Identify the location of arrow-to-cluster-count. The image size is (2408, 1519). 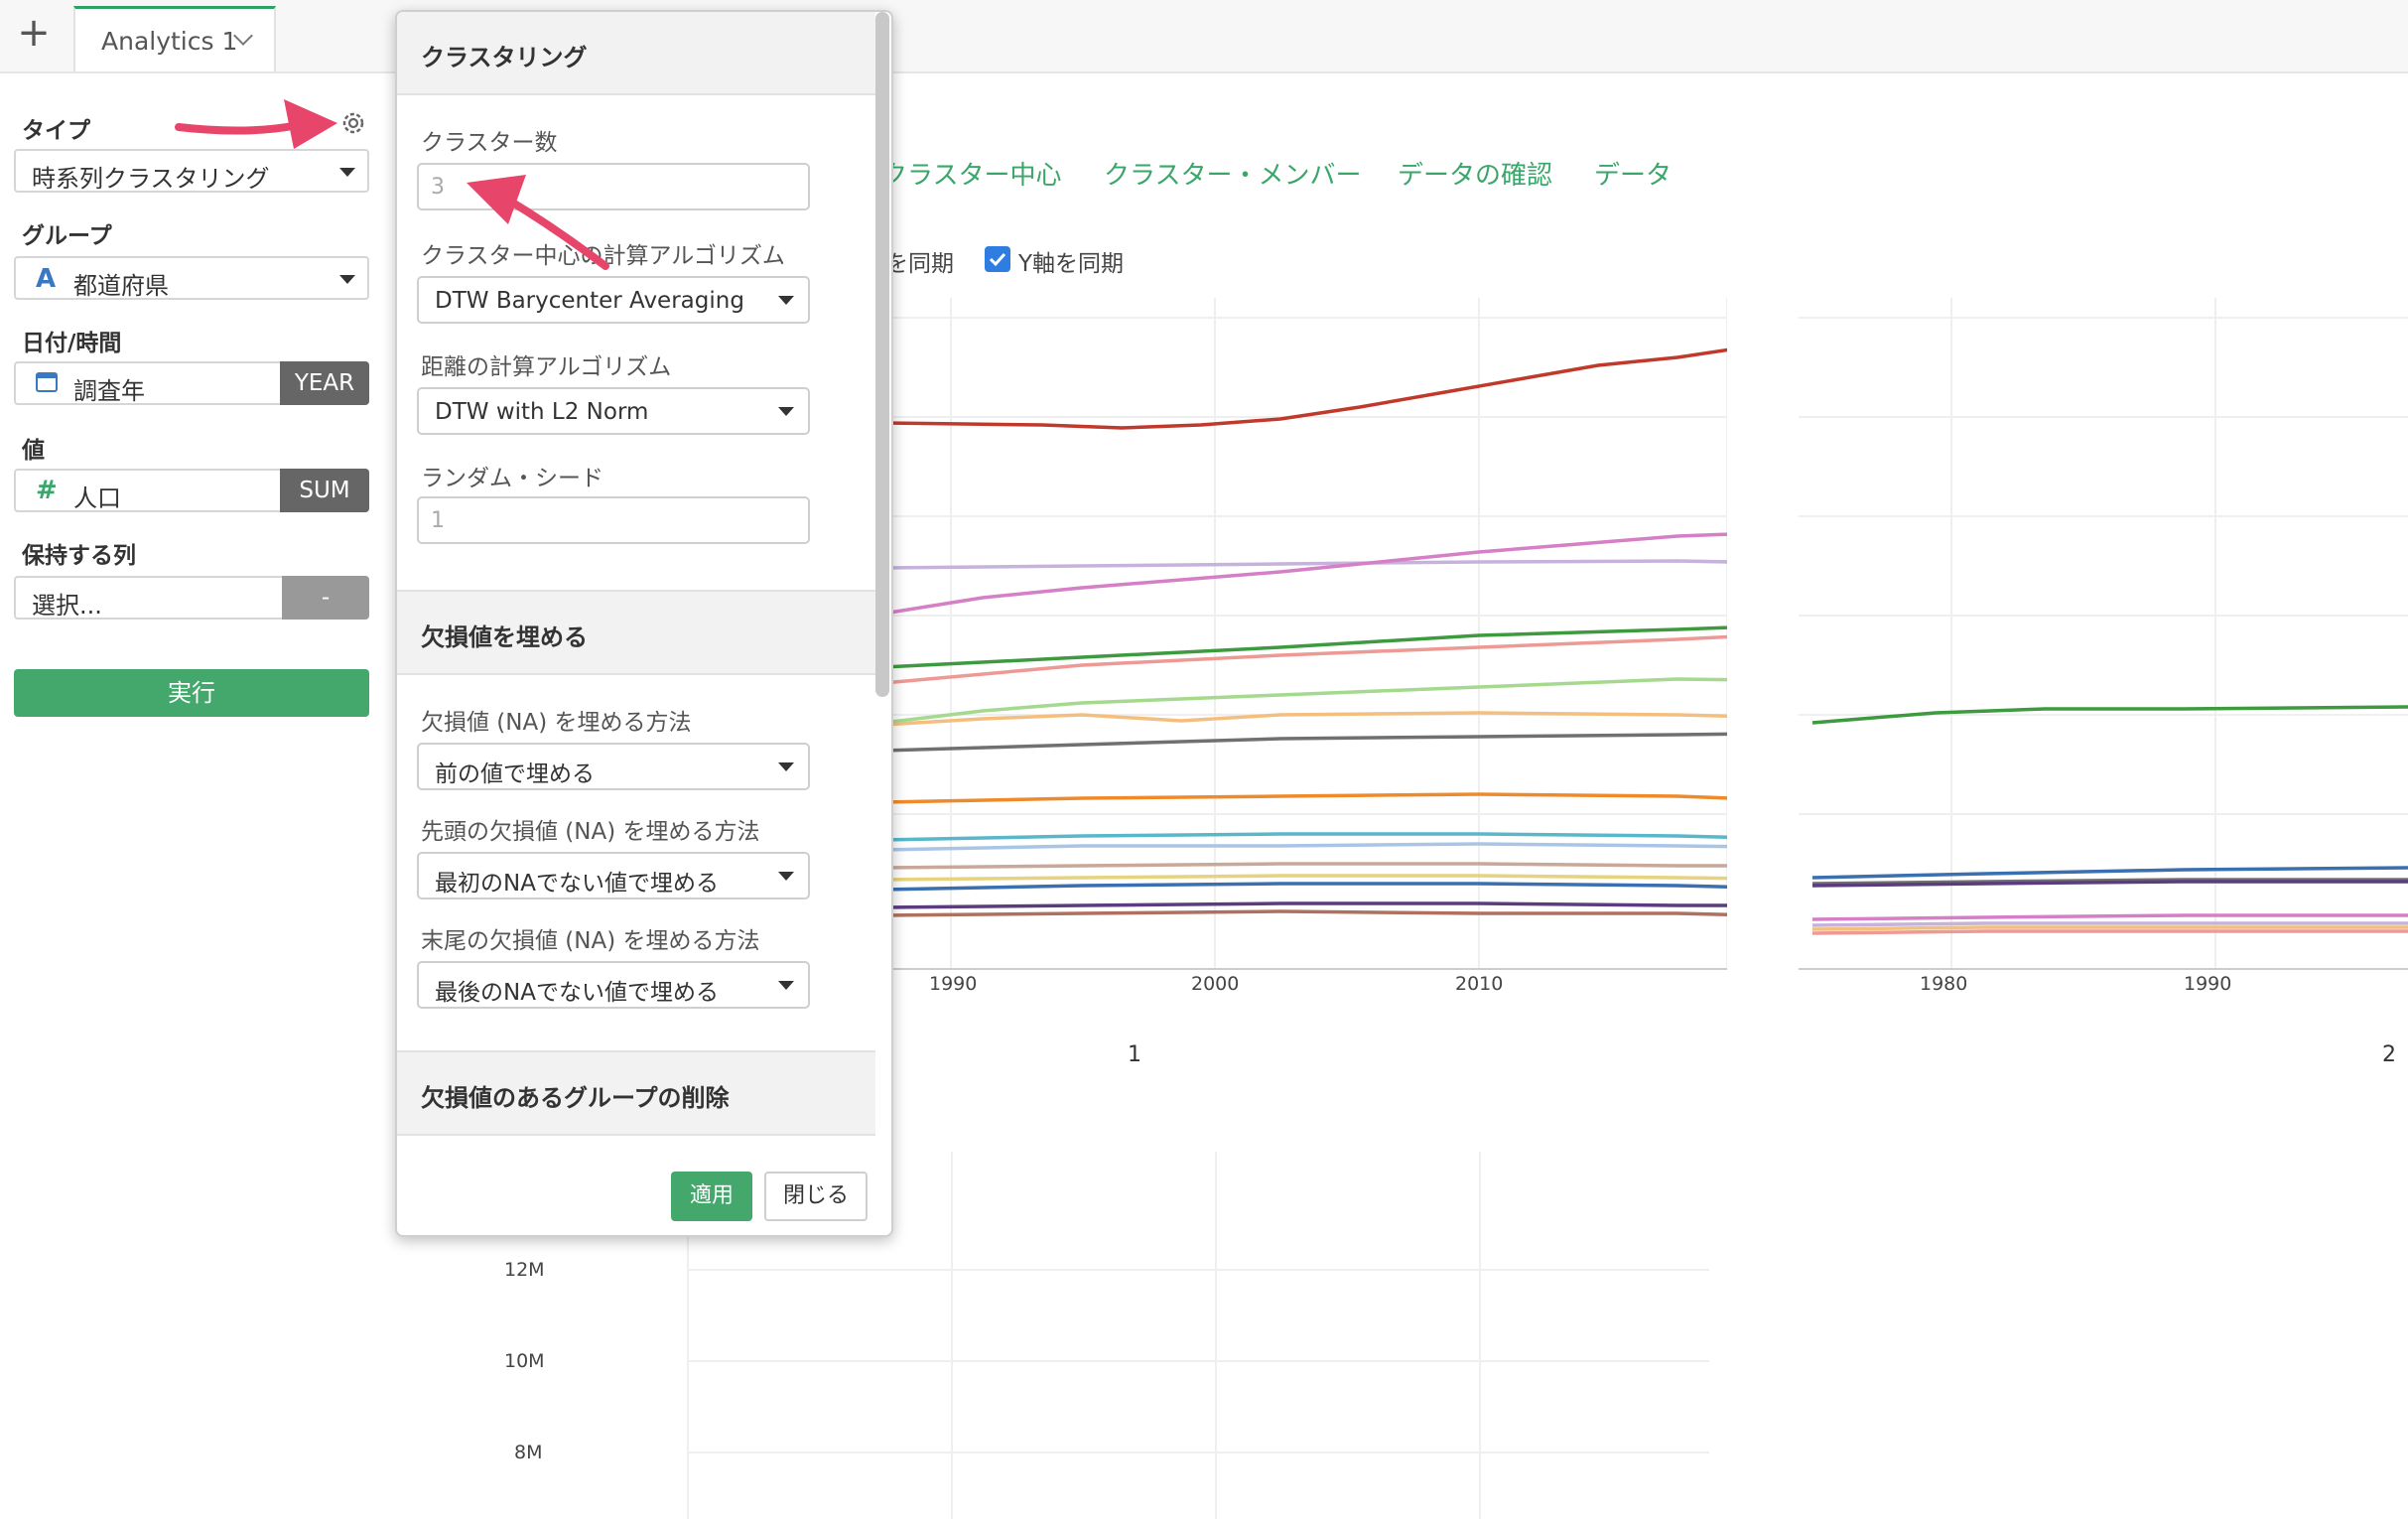
(555, 233).